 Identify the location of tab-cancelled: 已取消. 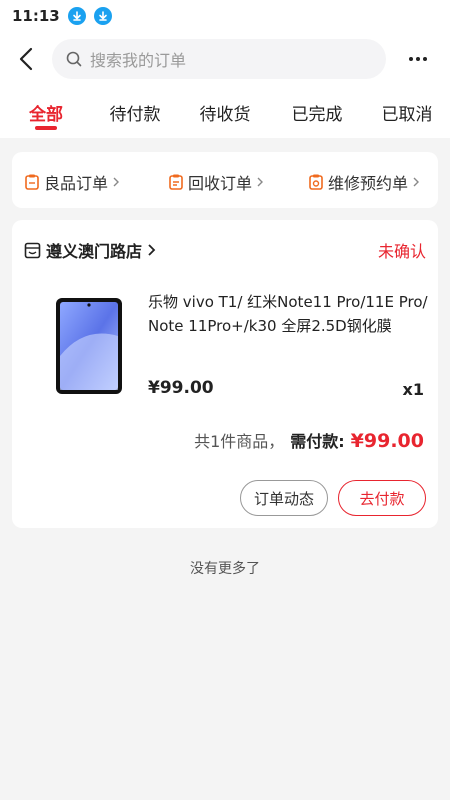
(407, 112).